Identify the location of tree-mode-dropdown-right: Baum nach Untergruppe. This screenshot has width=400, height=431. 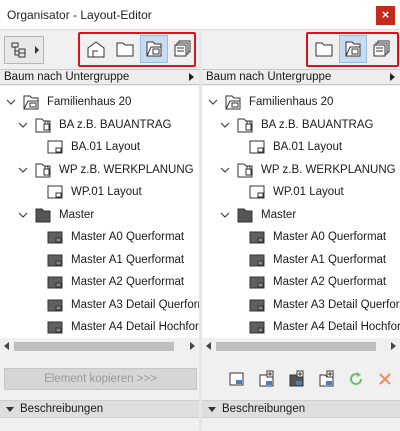
(301, 77).